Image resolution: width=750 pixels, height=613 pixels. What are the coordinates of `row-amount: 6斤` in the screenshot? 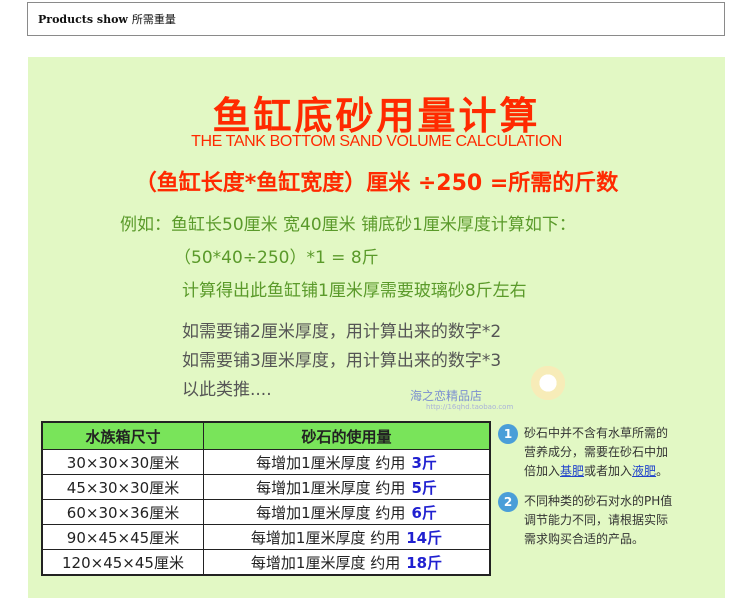 It's located at (424, 512).